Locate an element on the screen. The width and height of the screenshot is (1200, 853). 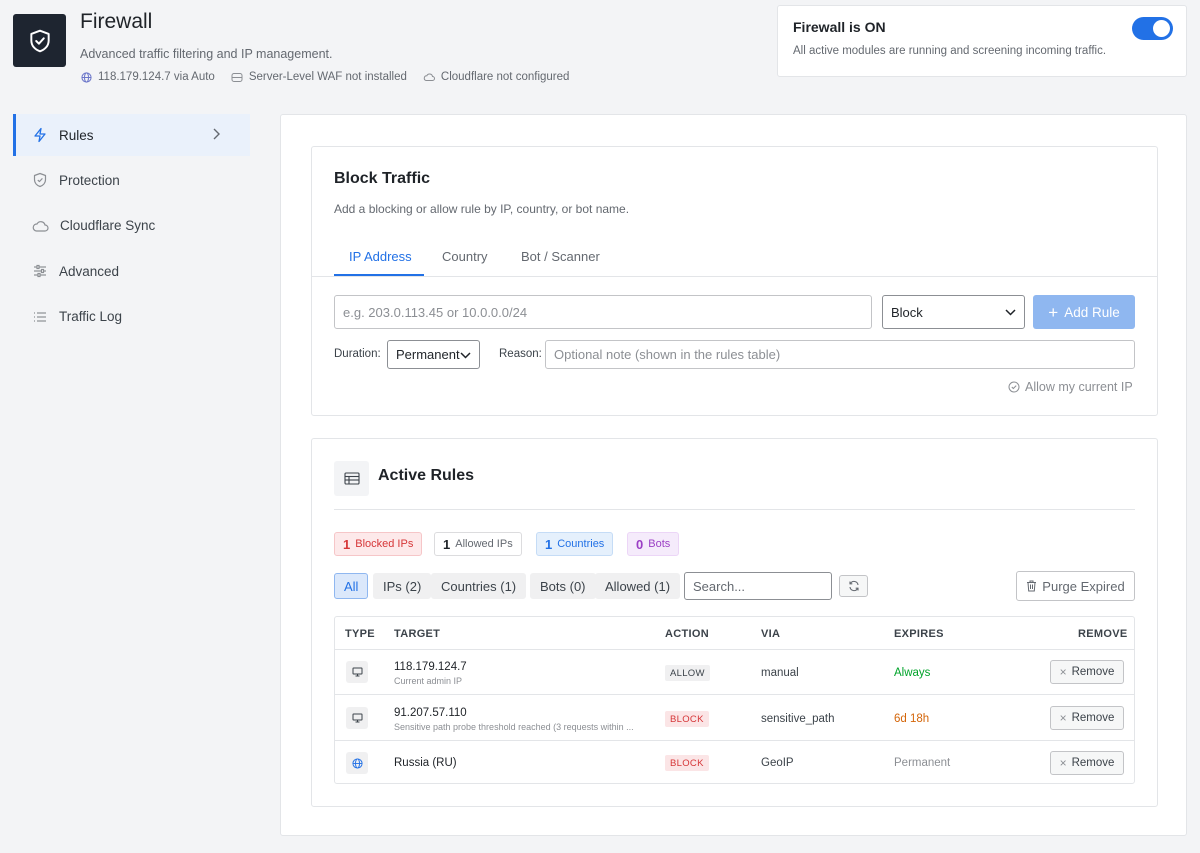
filter-countries: Countries (1) is located at coordinates (479, 586).